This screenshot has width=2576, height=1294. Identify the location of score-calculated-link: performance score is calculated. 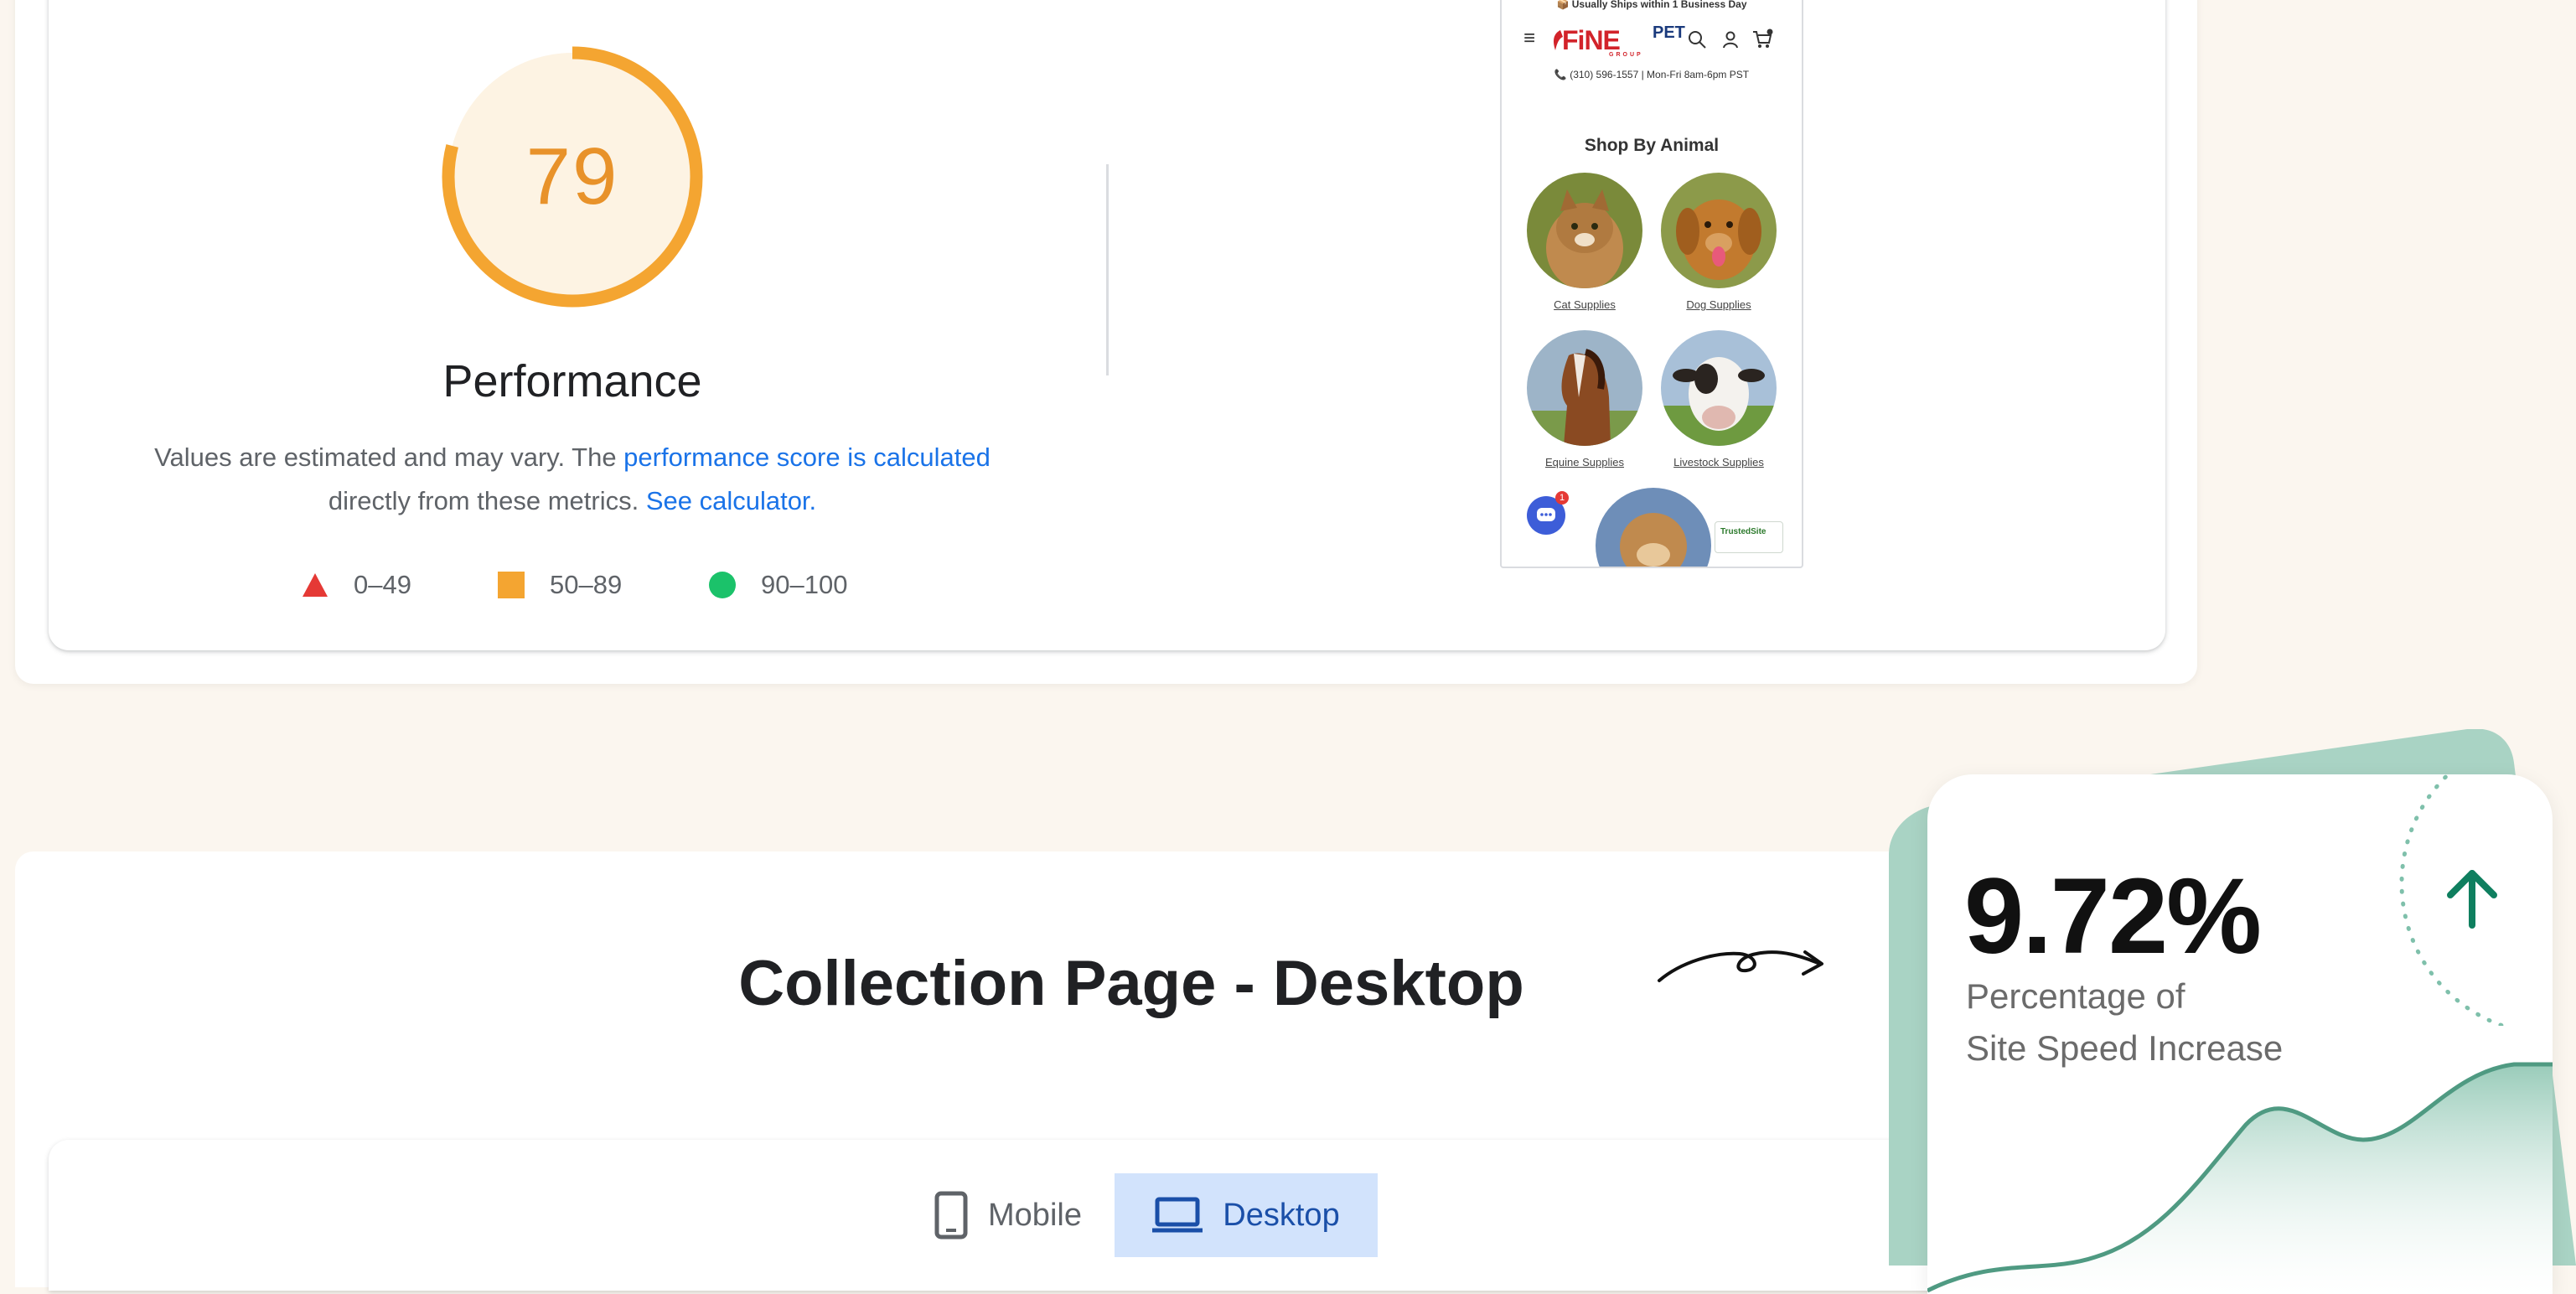
(807, 457).